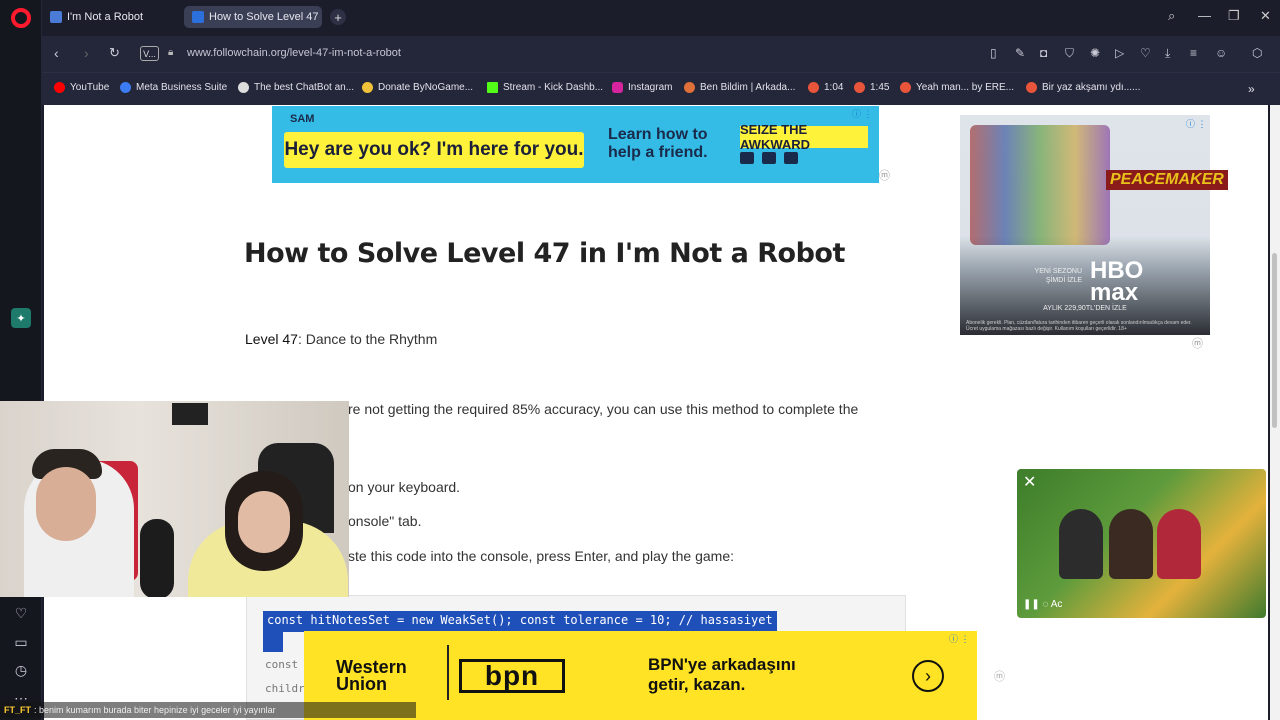 Image resolution: width=1280 pixels, height=720 pixels. I want to click on tab-im-not-a-robot: I'm Not a Robot, so click(112, 17).